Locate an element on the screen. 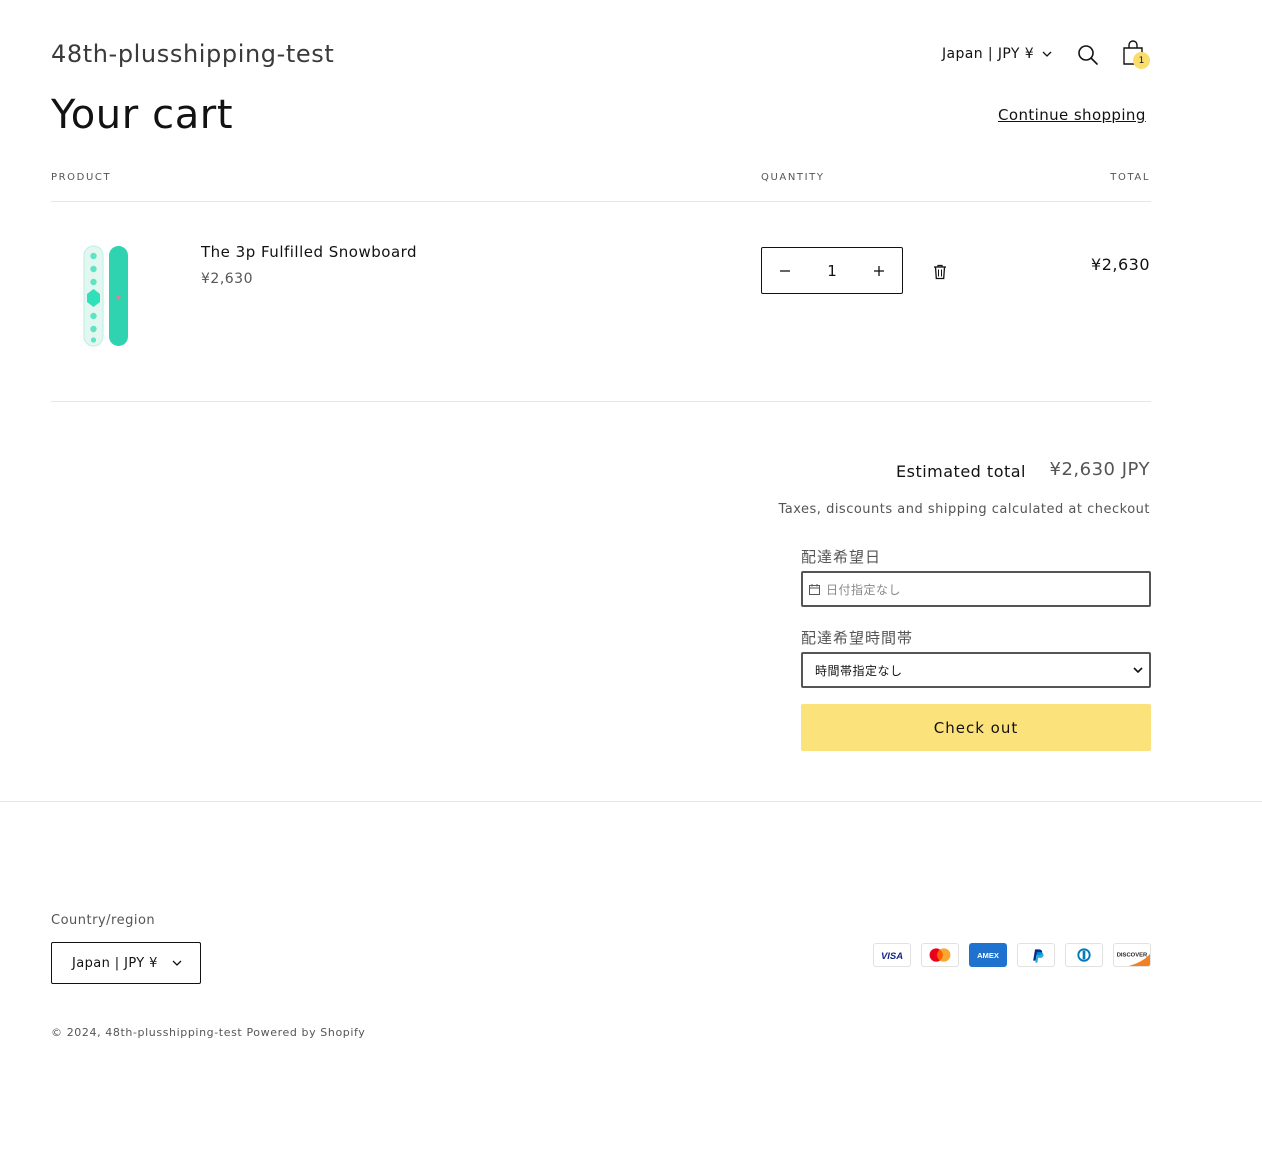 This screenshot has height=1156, width=1262. amex-icon: AMEX is located at coordinates (988, 955).